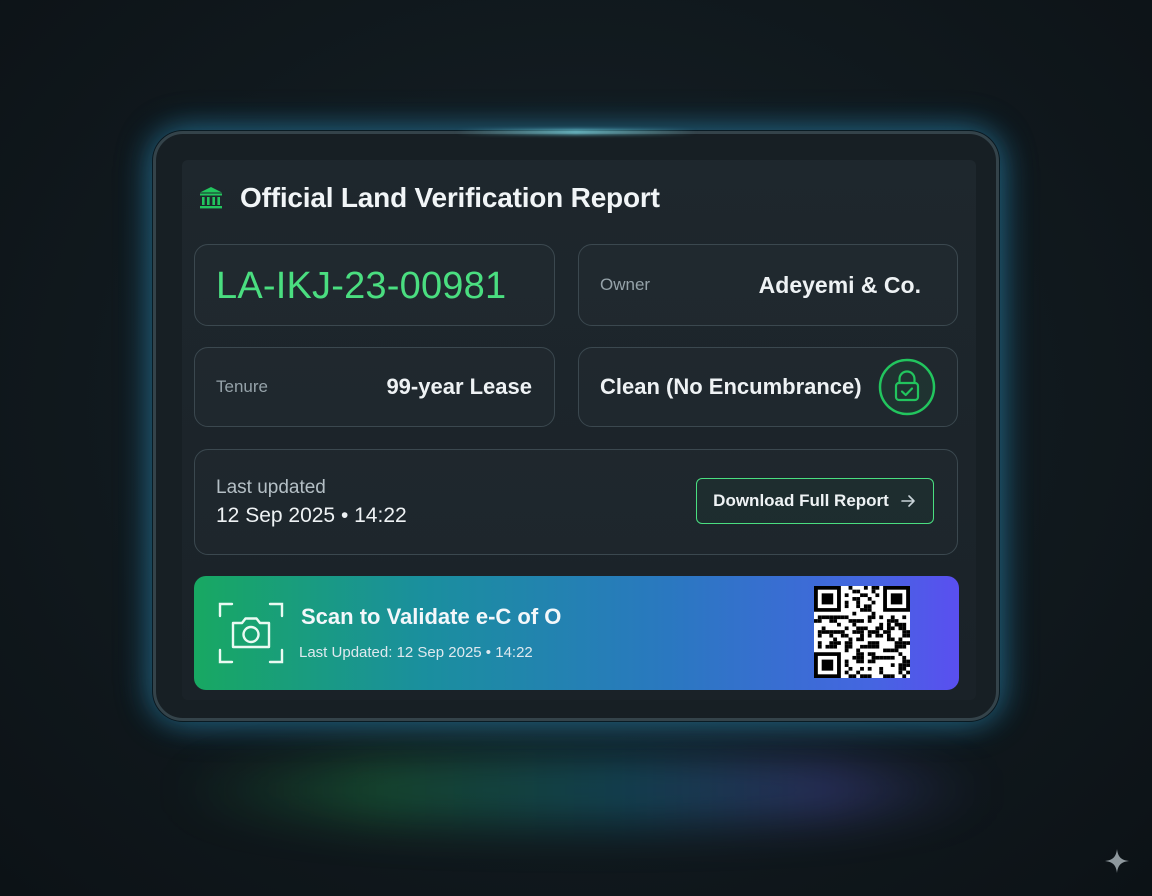  I want to click on arrow-right-icon, so click(908, 501).